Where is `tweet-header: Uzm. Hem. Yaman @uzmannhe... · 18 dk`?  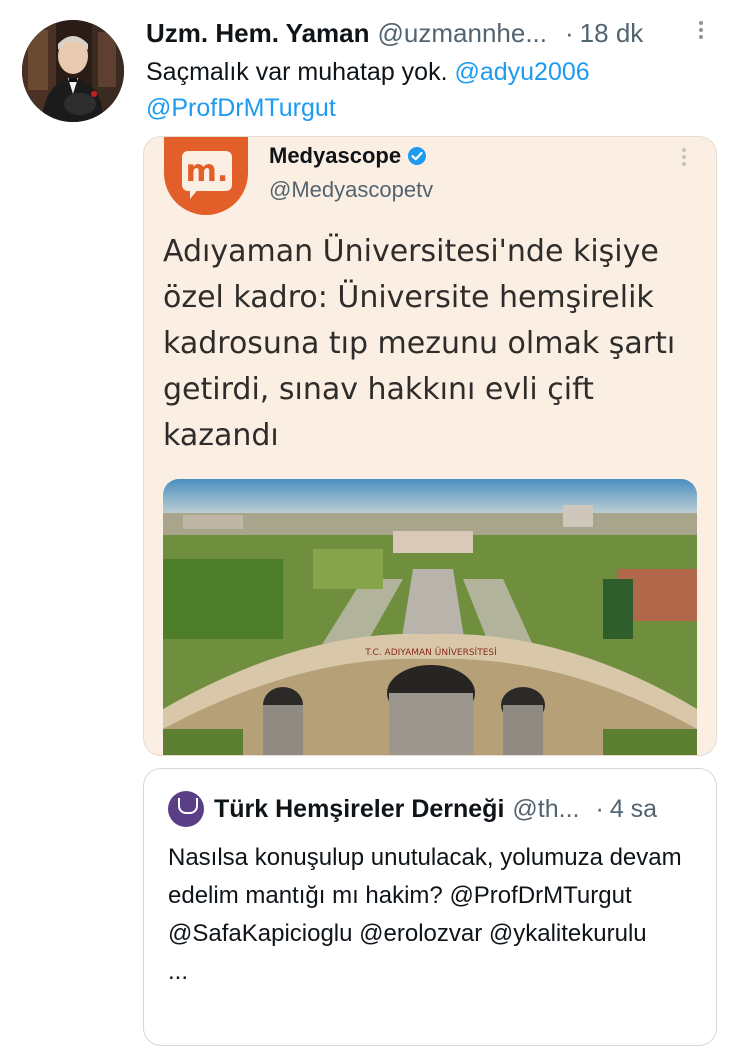 tweet-header: Uzm. Hem. Yaman @uzmannhe... · 18 dk is located at coordinates (426, 33).